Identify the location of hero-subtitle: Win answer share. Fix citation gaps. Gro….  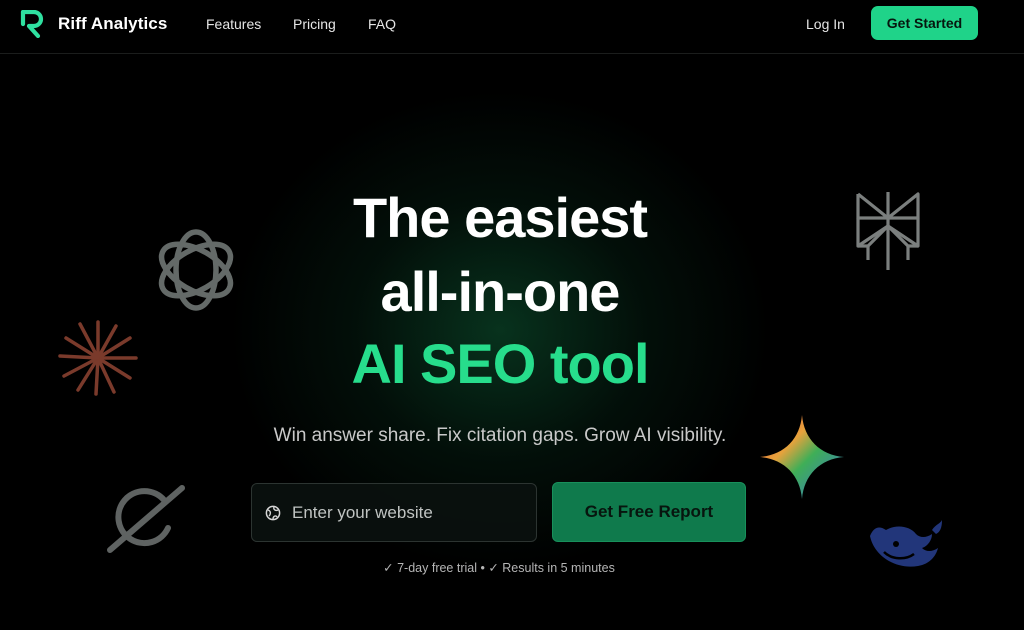
(500, 435).